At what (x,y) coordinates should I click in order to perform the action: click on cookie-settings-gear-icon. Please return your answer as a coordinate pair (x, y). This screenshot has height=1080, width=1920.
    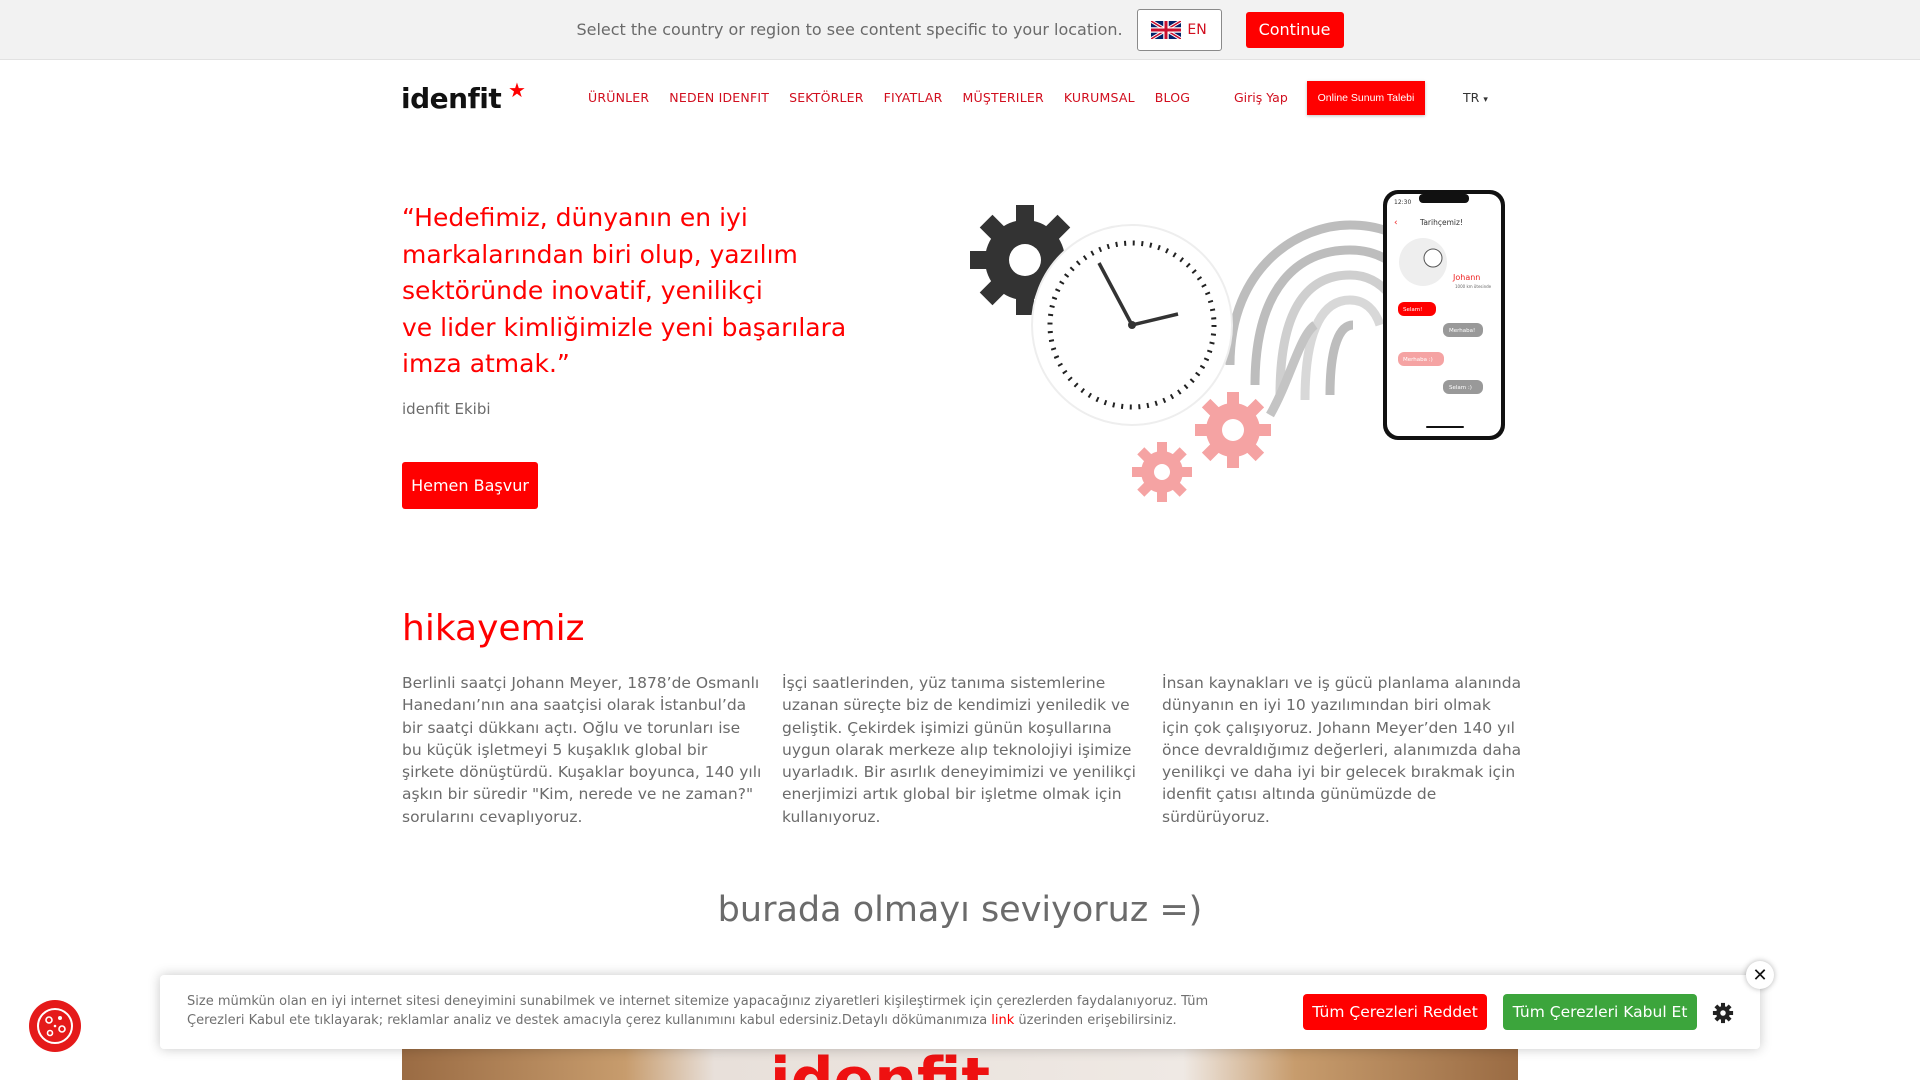
    Looking at the image, I should click on (1723, 1013).